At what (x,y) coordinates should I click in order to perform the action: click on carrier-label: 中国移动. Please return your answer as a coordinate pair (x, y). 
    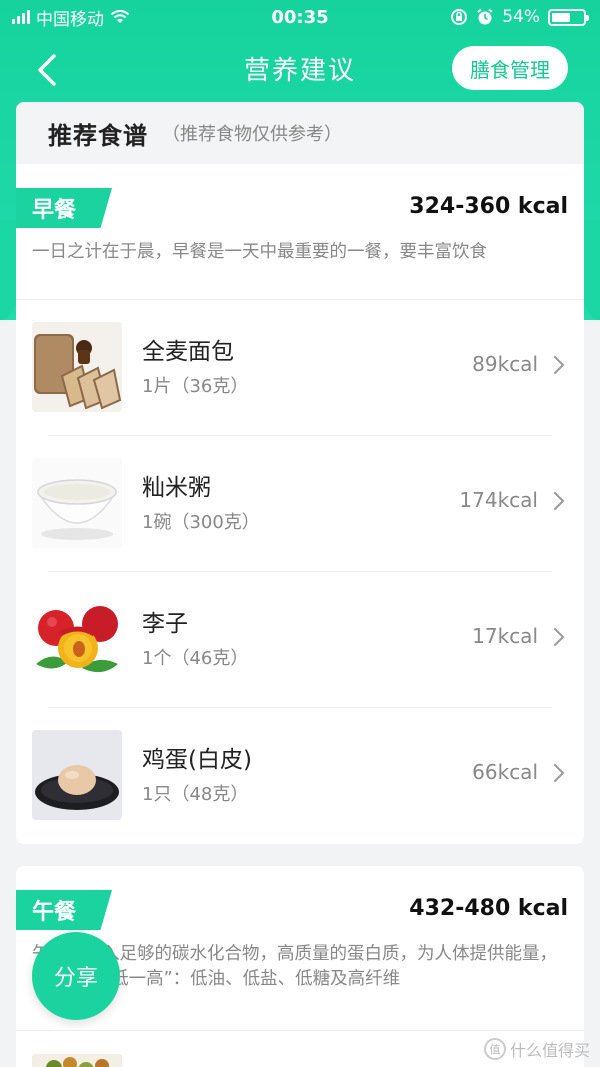
    Looking at the image, I should click on (70, 19).